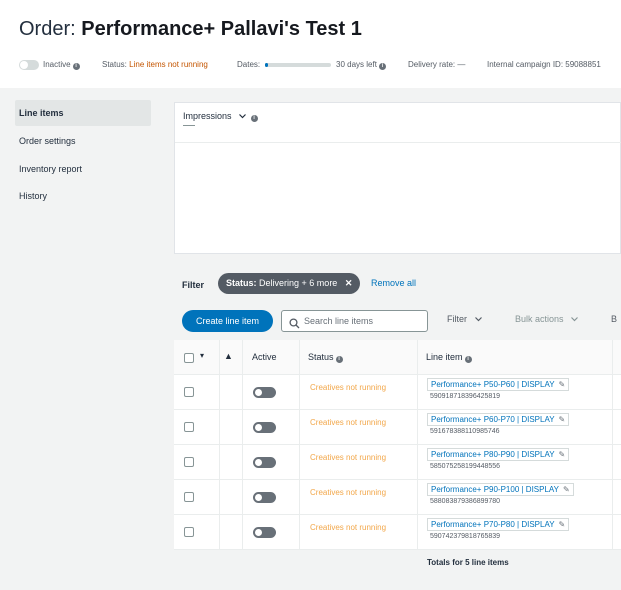 Image resolution: width=621 pixels, height=590 pixels. Describe the element at coordinates (498, 384) in the screenshot. I see `line-item-link: Performance+ P50-P60 | DISPLAY ✎` at that location.